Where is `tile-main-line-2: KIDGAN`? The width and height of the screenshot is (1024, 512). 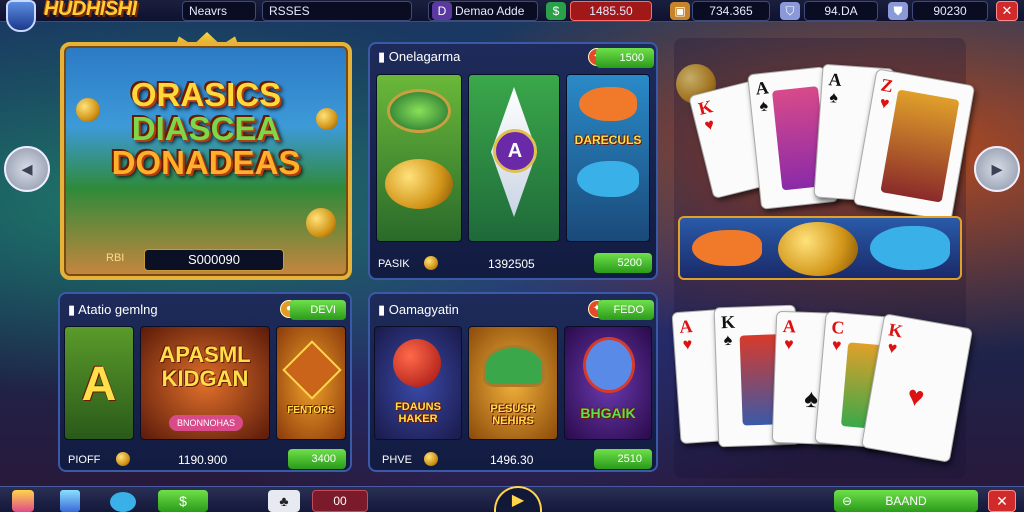 tile-main-line-2: KIDGAN is located at coordinates (205, 378).